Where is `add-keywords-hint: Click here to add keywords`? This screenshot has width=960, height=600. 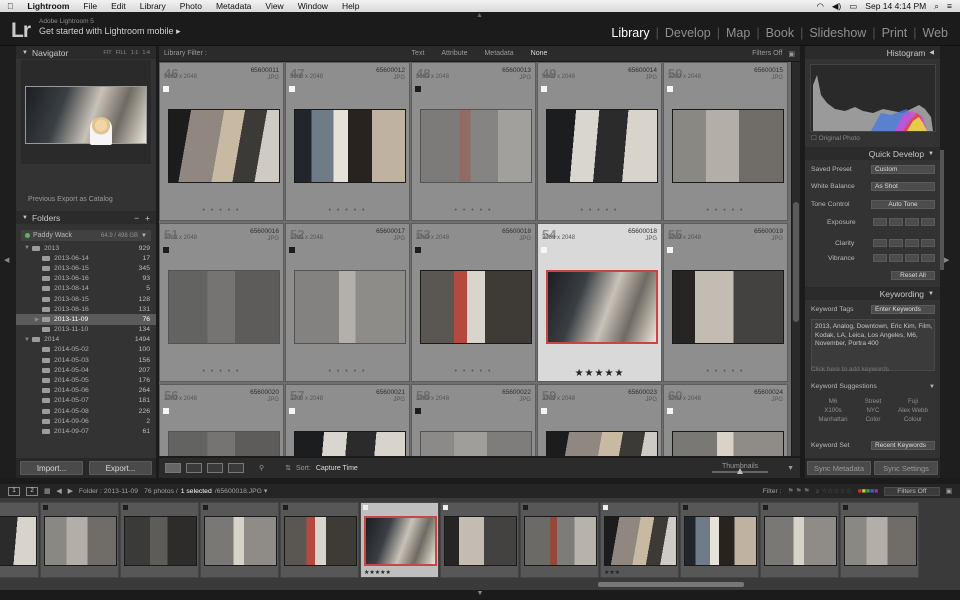
add-keywords-hint: Click here to add keywords is located at coordinates (873, 370).